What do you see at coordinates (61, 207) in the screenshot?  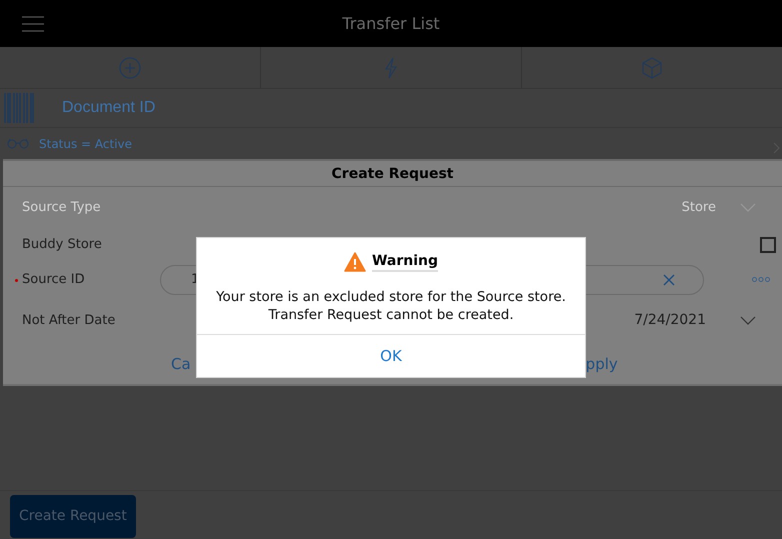 I see `field-label: Source Type` at bounding box center [61, 207].